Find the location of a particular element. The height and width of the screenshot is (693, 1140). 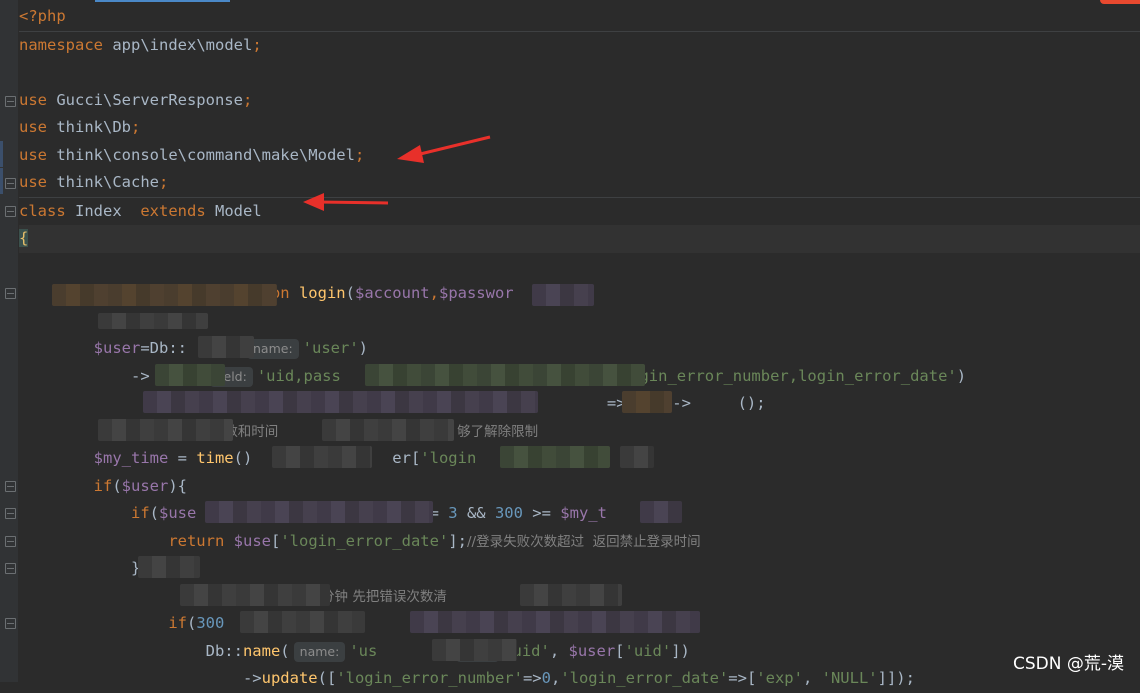

annotation-arrows is located at coordinates (397, 173).